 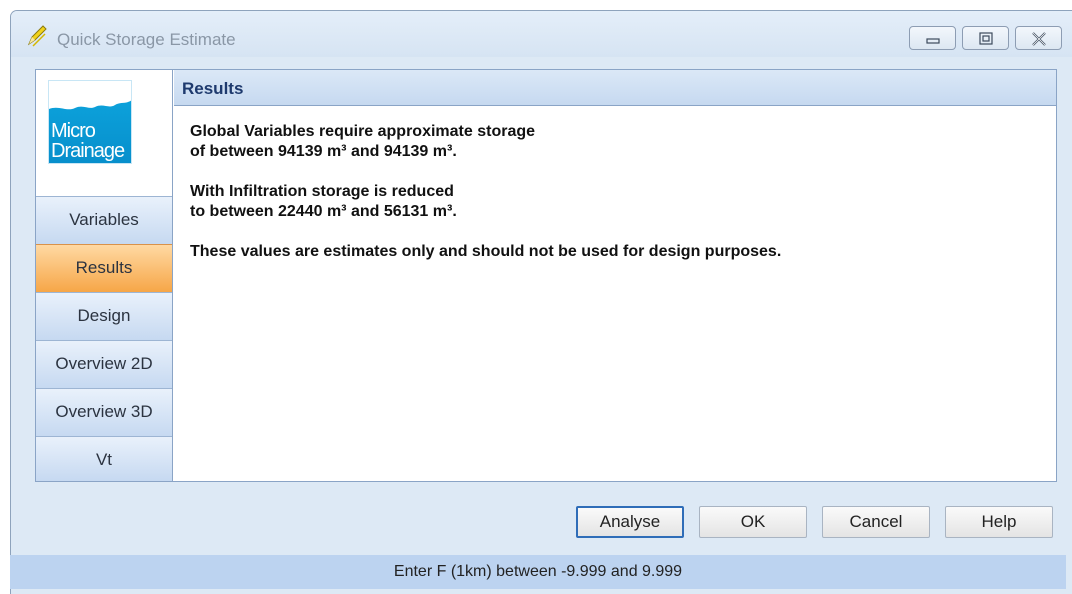 What do you see at coordinates (104, 364) in the screenshot?
I see `nav-overview-2d: Overview 2D` at bounding box center [104, 364].